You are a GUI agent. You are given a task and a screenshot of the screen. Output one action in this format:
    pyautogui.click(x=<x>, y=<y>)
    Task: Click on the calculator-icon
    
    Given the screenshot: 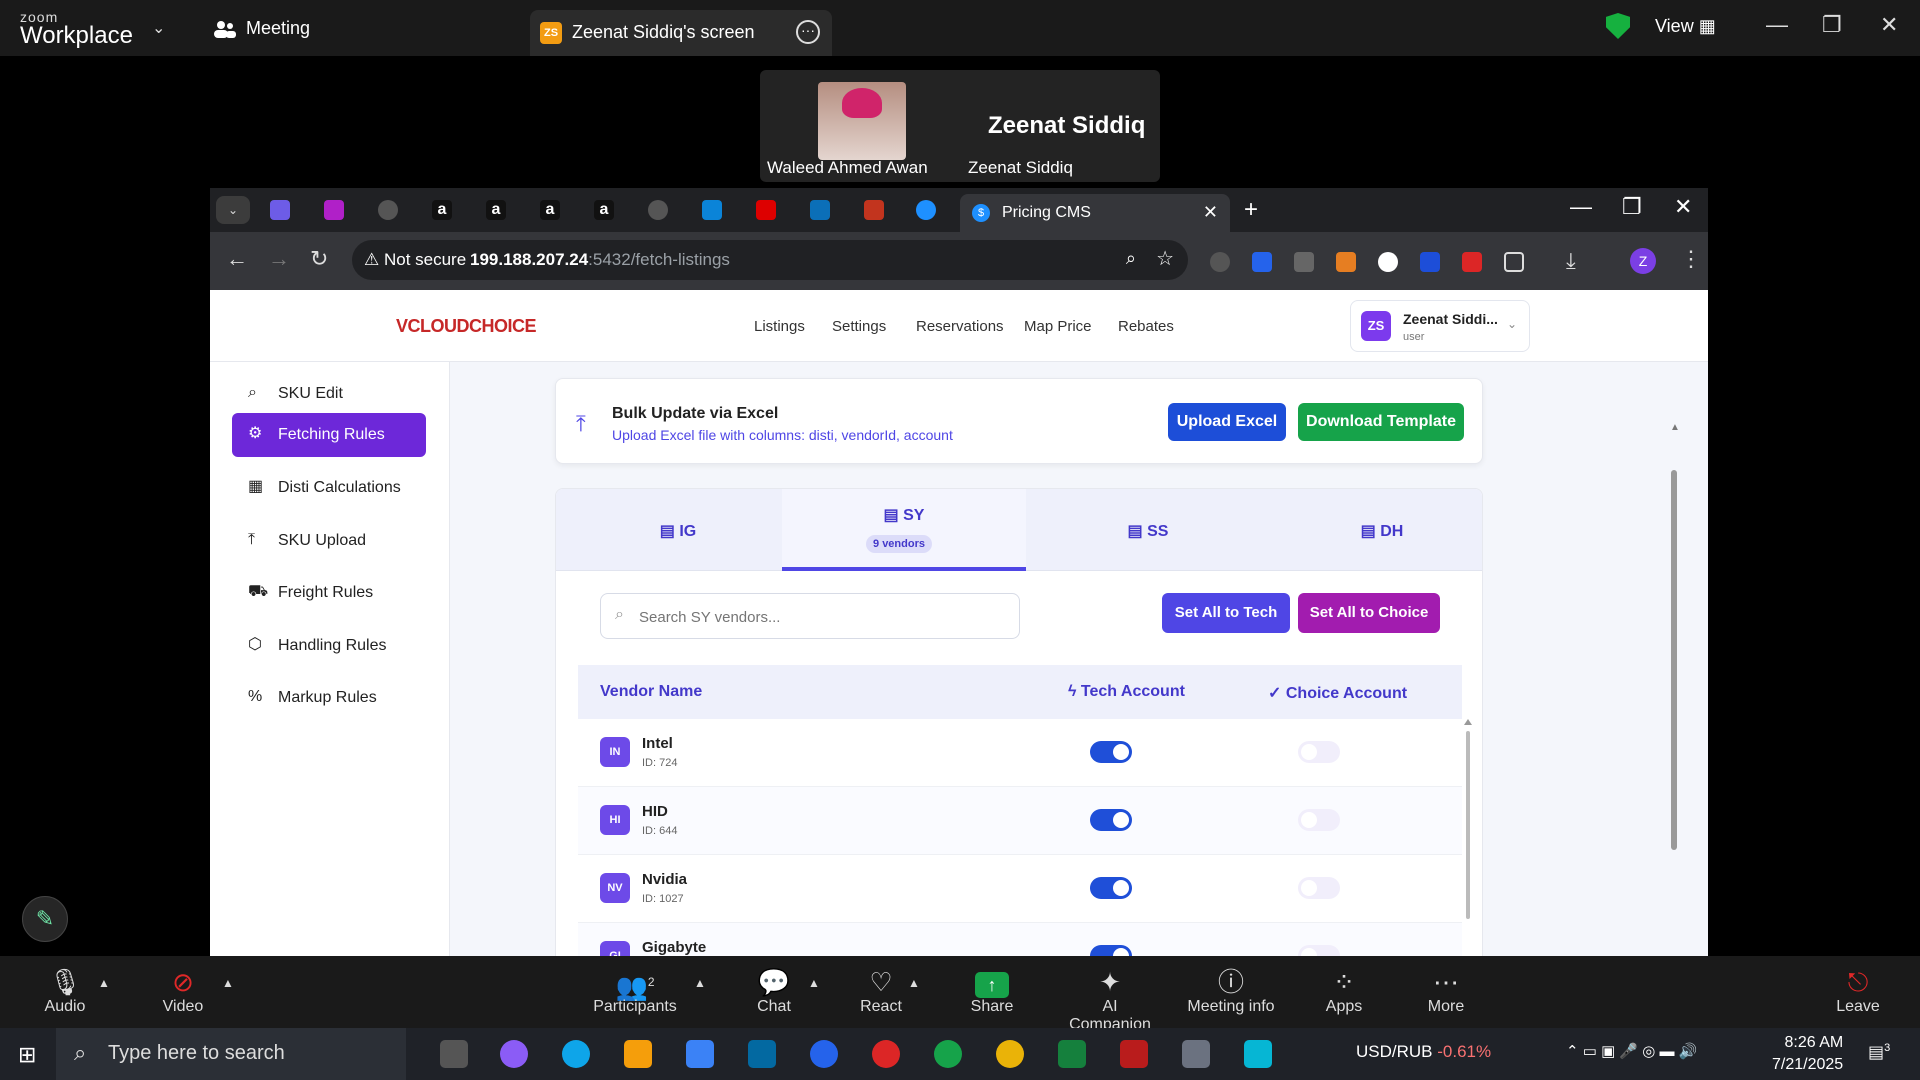 What is the action you would take?
    pyautogui.click(x=1196, y=1054)
    